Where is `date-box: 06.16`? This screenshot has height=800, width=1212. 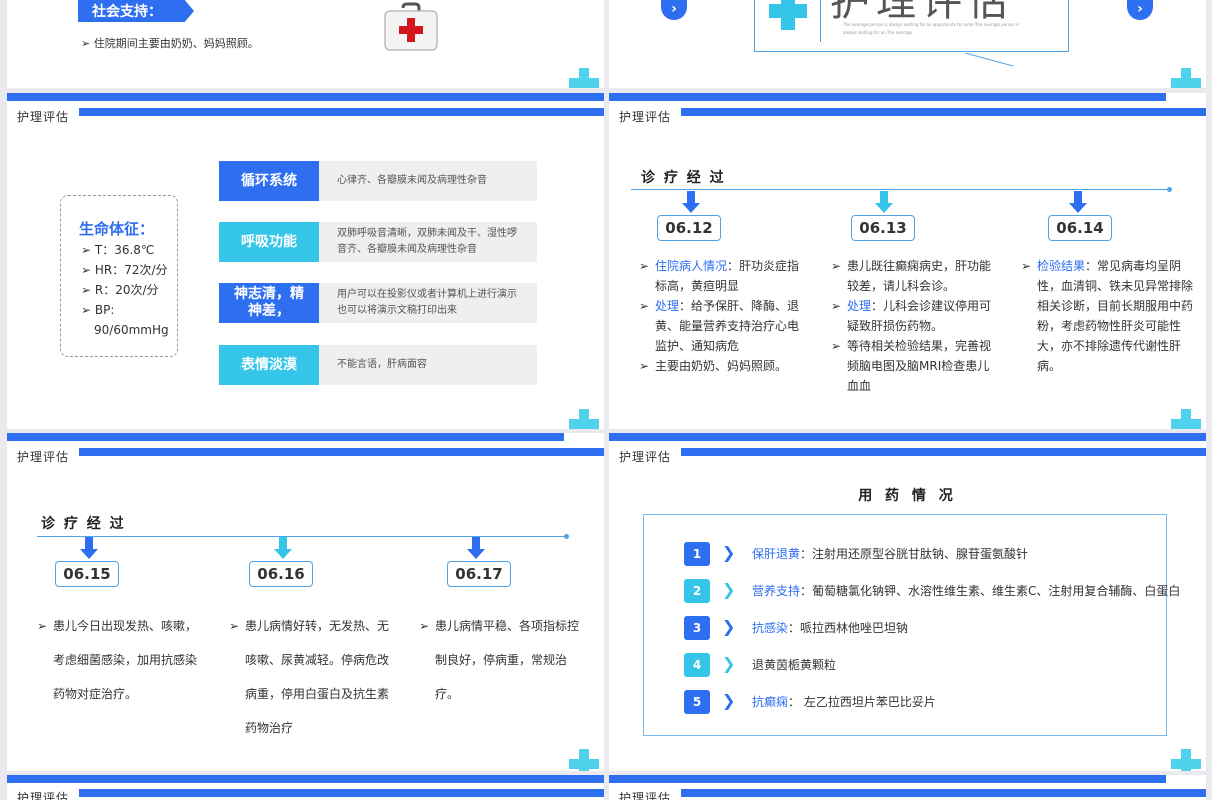 date-box: 06.16 is located at coordinates (281, 574).